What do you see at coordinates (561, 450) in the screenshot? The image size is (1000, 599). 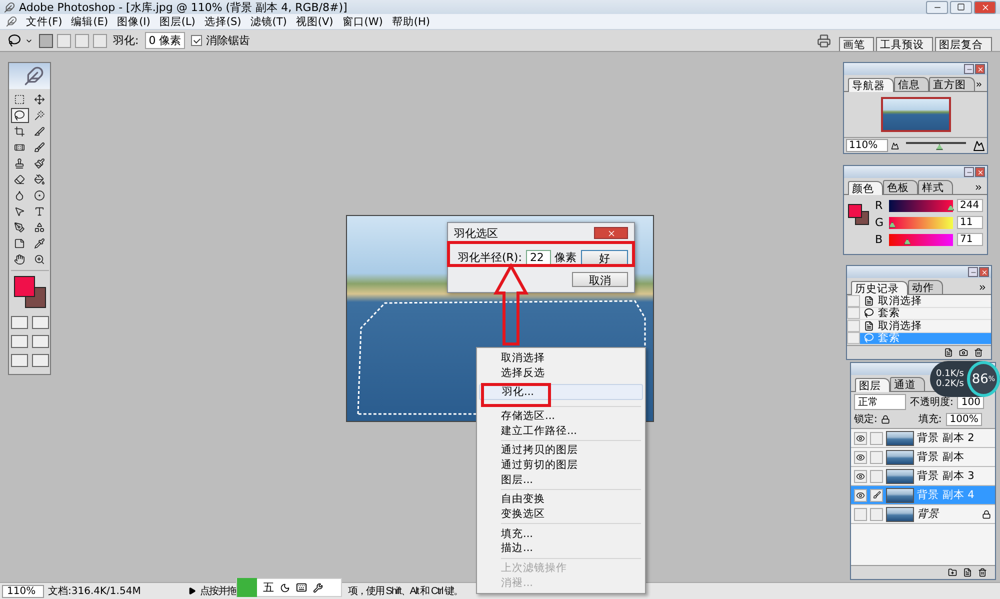 I see `menu-item: 通过拷贝的图层` at bounding box center [561, 450].